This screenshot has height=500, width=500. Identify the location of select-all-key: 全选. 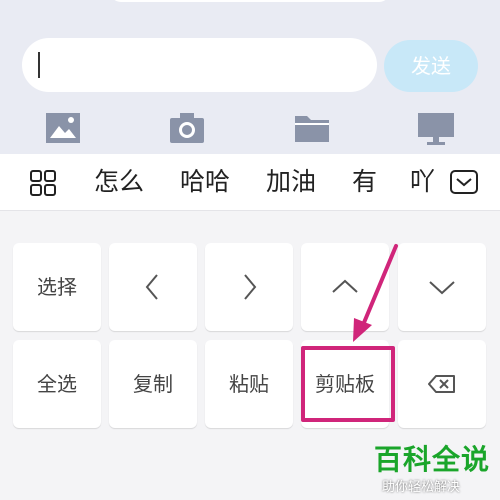
(57, 384).